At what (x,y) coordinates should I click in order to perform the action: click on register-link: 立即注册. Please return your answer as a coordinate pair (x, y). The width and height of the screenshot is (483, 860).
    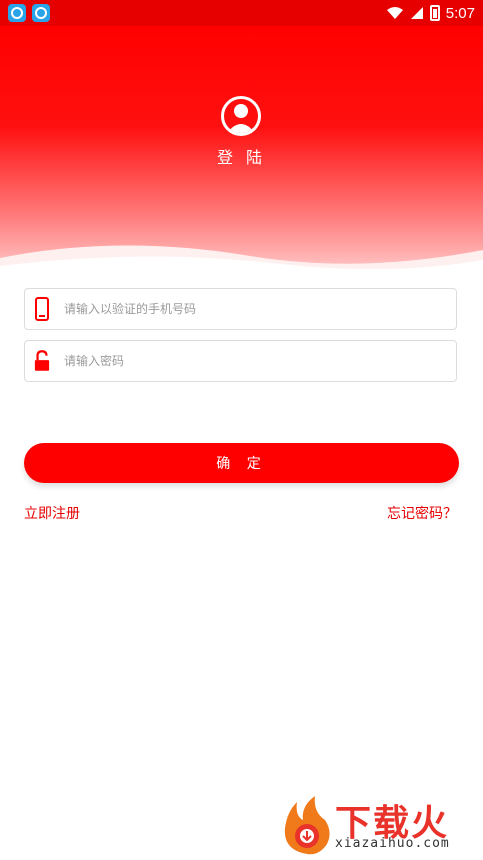
    Looking at the image, I should click on (52, 513).